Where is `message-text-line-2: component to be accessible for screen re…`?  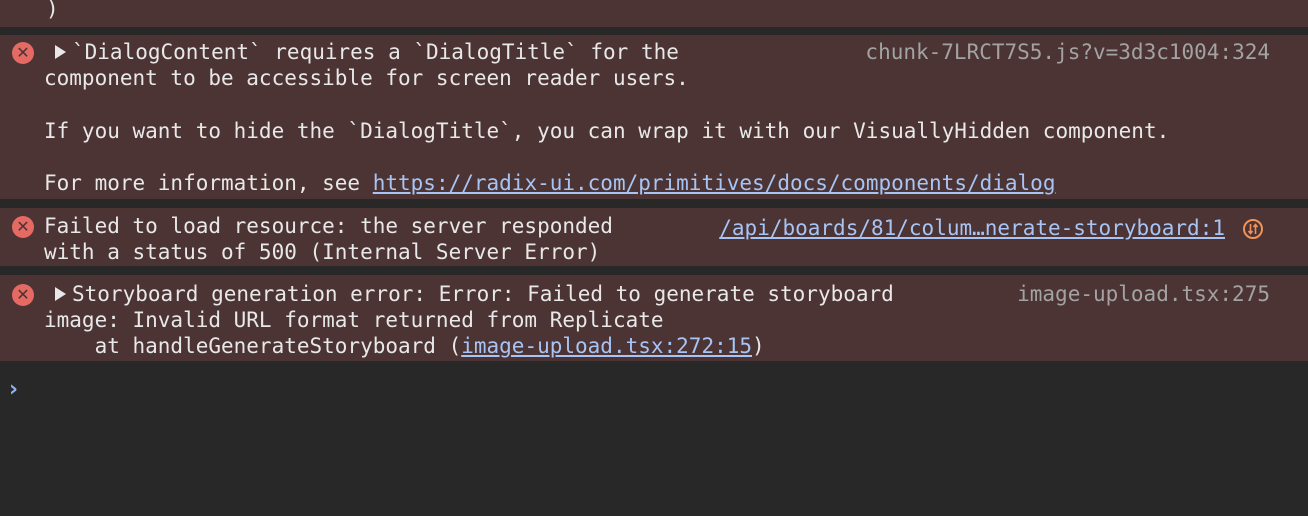
message-text-line-2: component to be accessible for screen re… is located at coordinates (366, 78).